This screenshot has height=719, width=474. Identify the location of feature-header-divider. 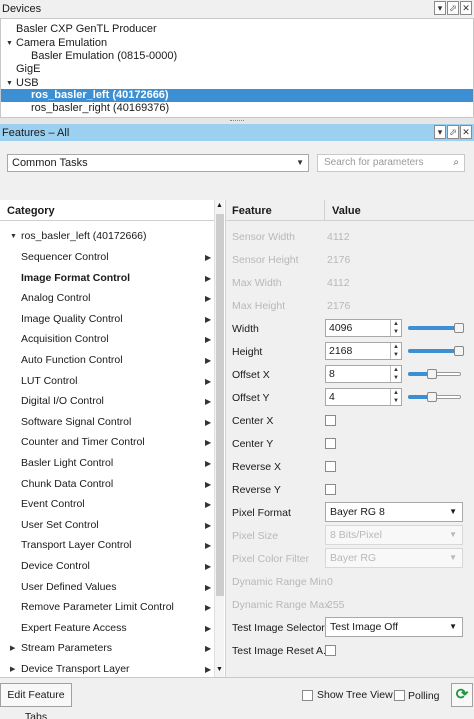
(350, 220).